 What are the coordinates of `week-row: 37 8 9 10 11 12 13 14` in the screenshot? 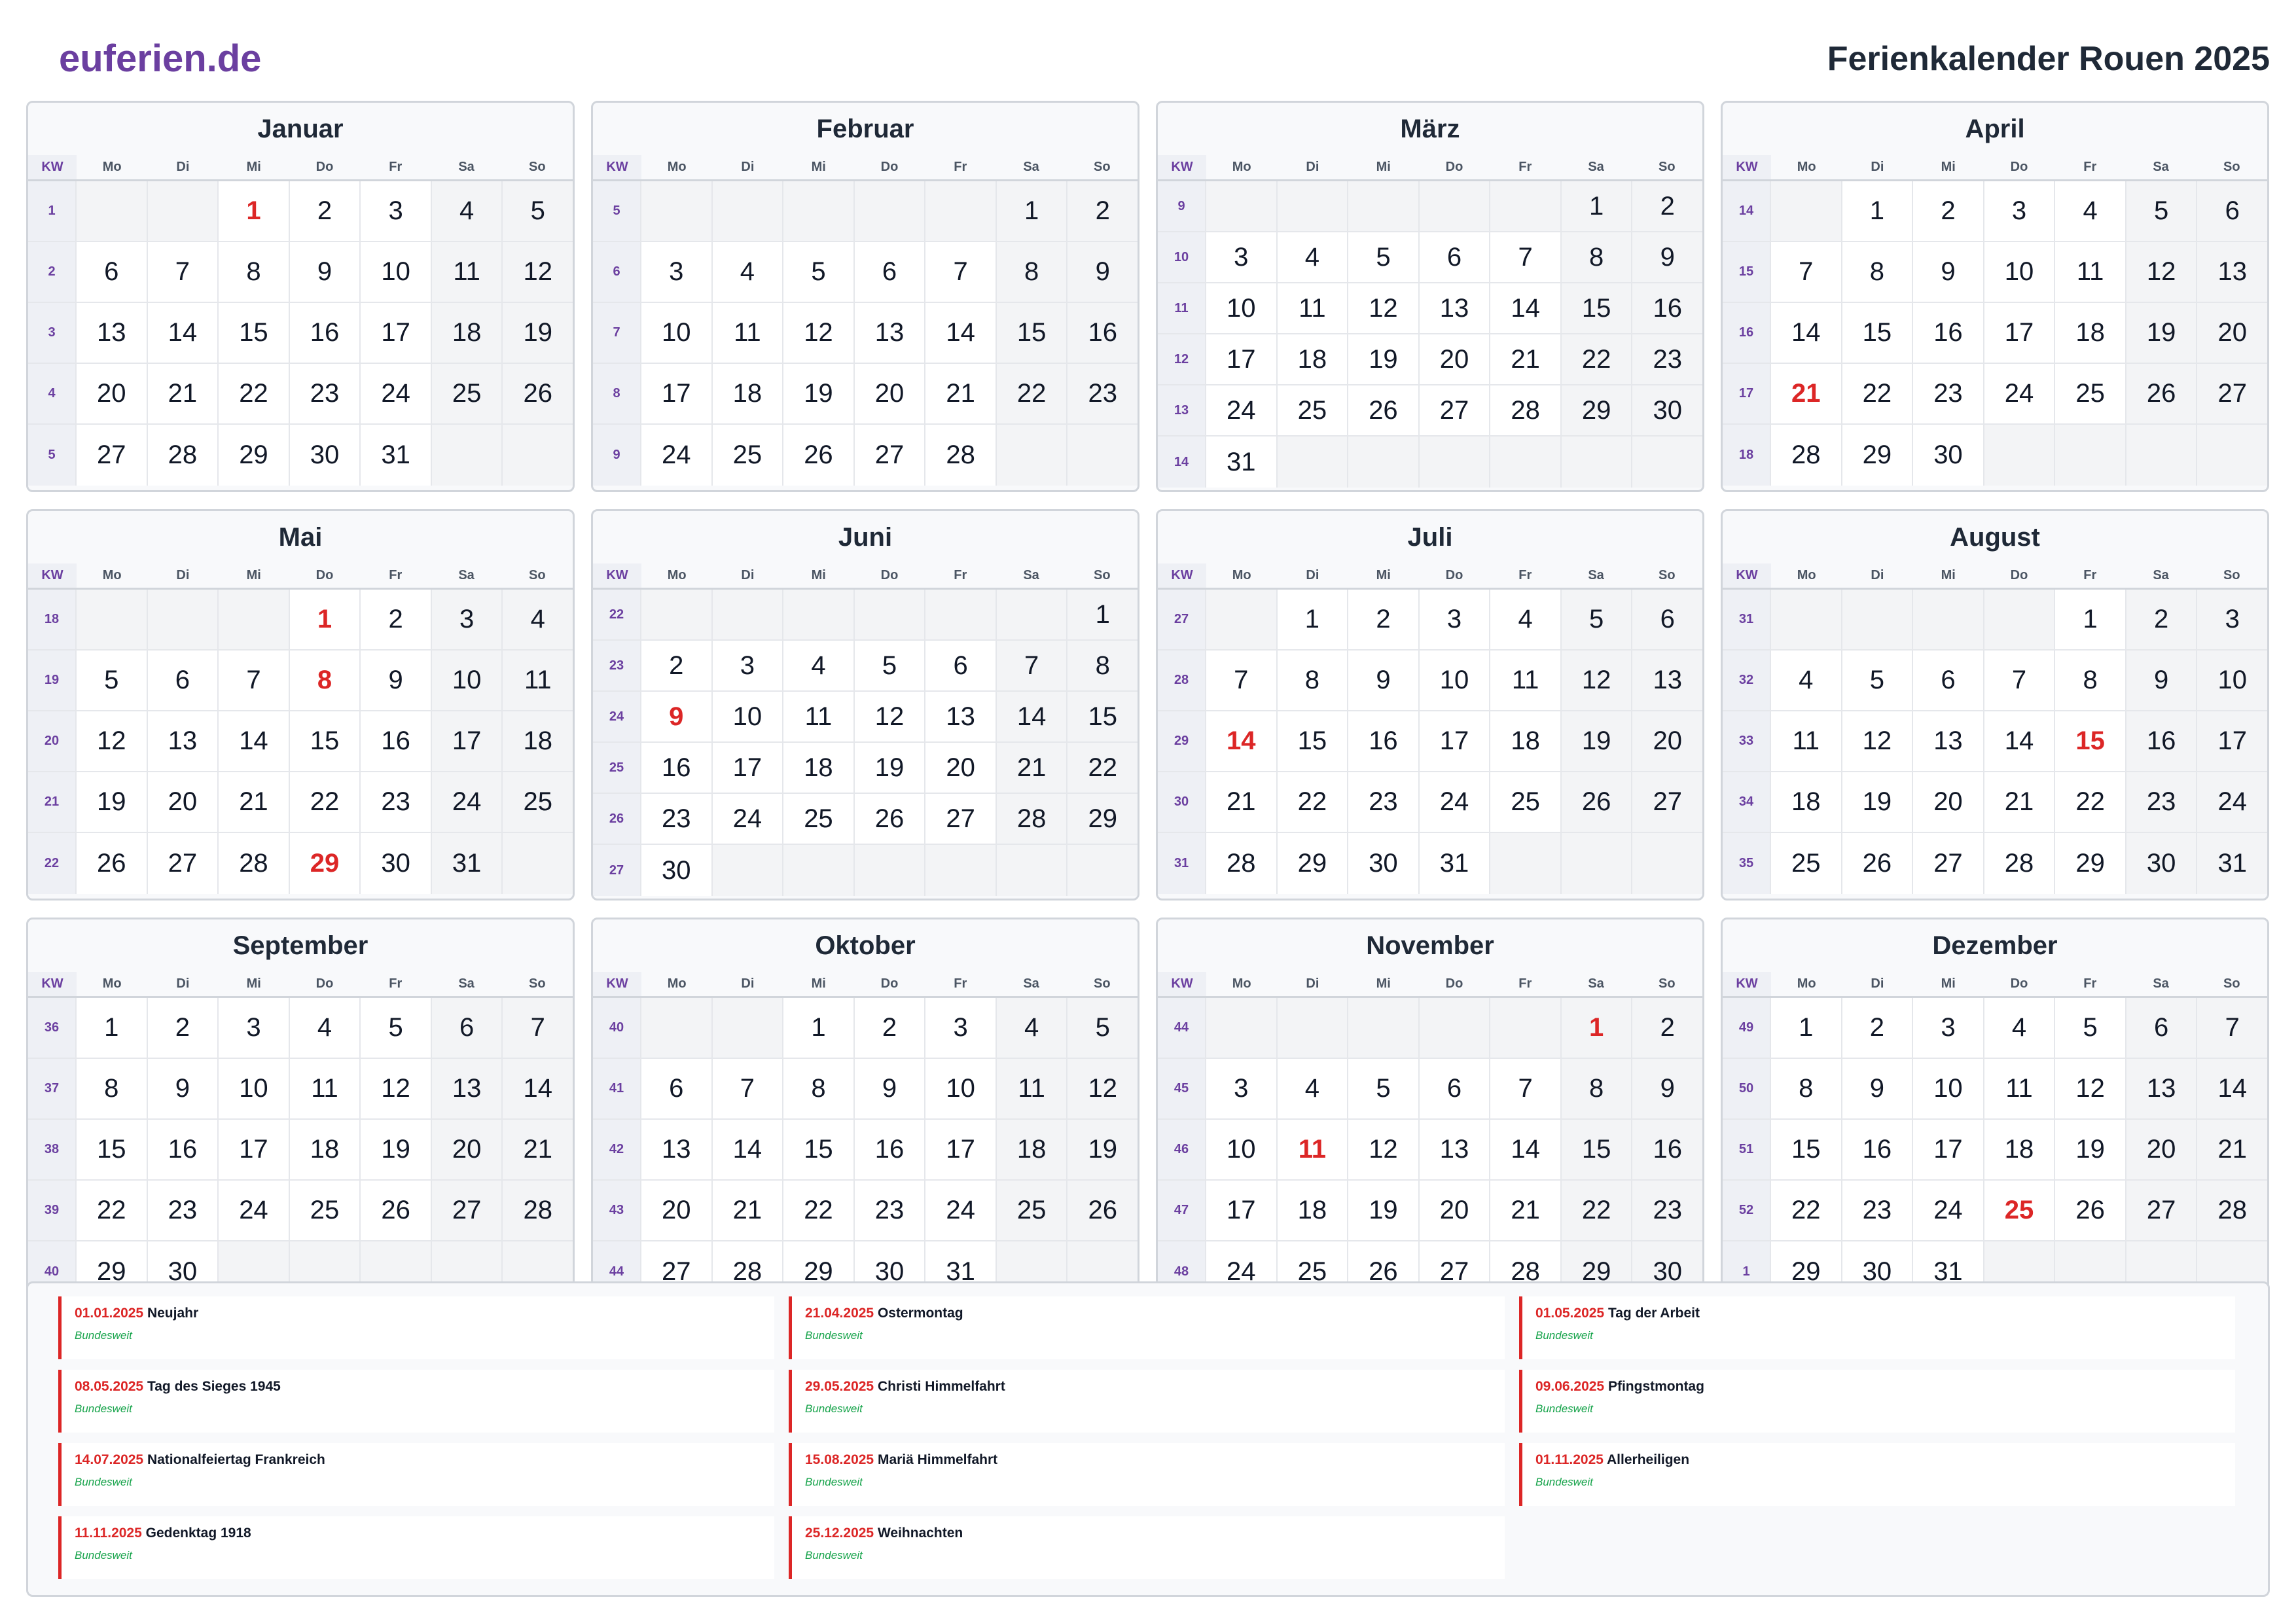 It's located at (300, 1089).